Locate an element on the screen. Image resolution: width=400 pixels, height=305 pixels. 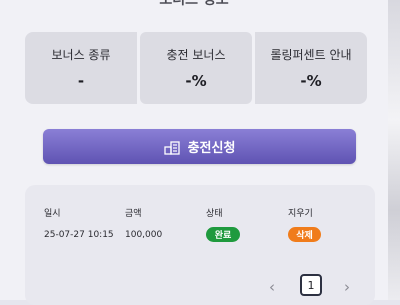
background-texture is located at coordinates (394, 150).